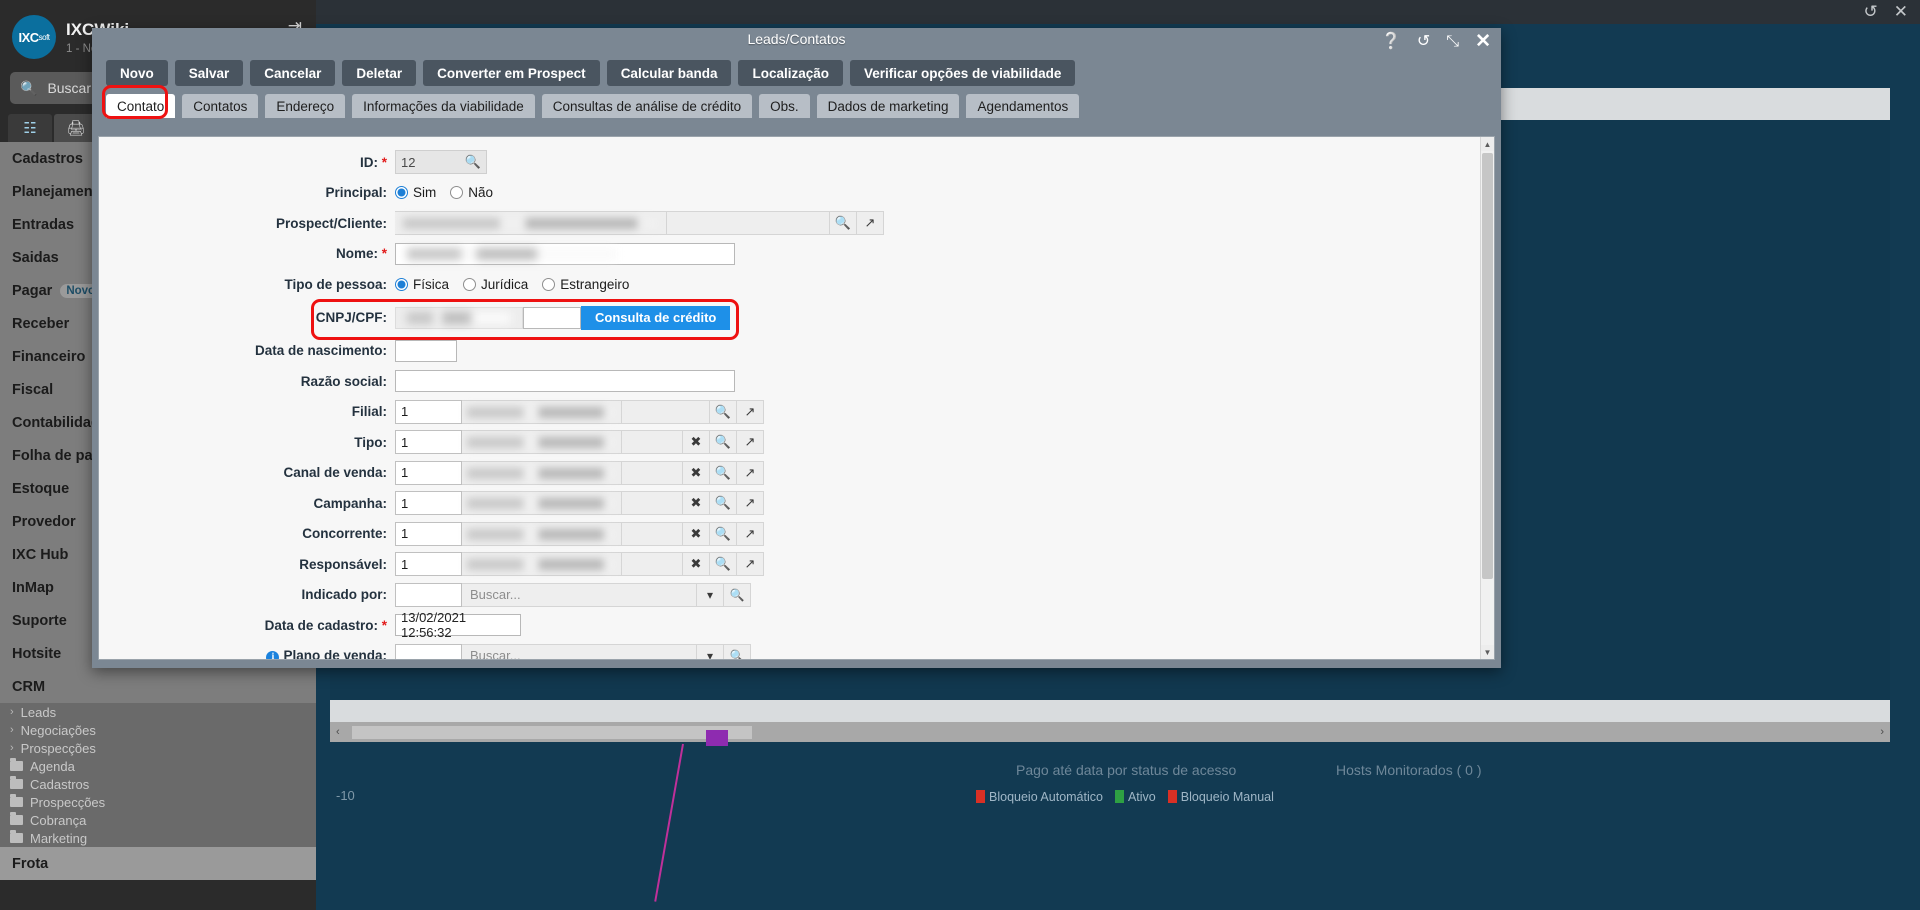  What do you see at coordinates (220, 106) in the screenshot?
I see `tab-contatos: Contatos` at bounding box center [220, 106].